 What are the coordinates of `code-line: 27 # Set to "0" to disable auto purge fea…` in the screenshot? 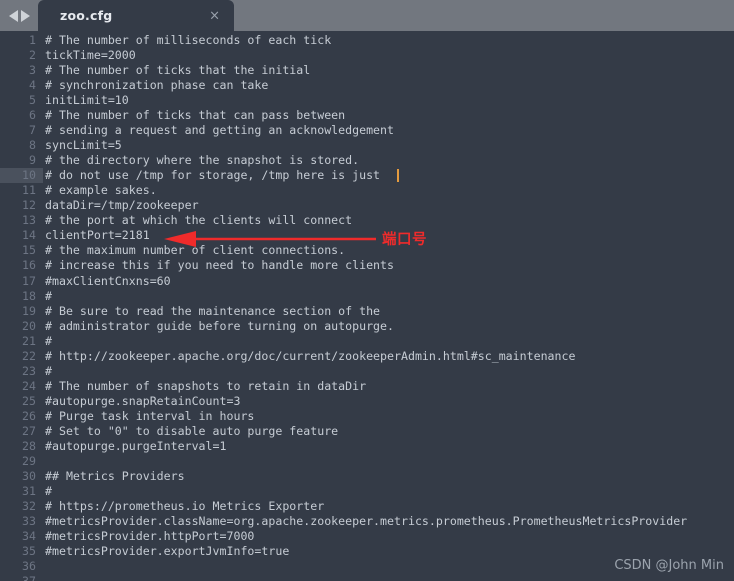 It's located at (367, 431).